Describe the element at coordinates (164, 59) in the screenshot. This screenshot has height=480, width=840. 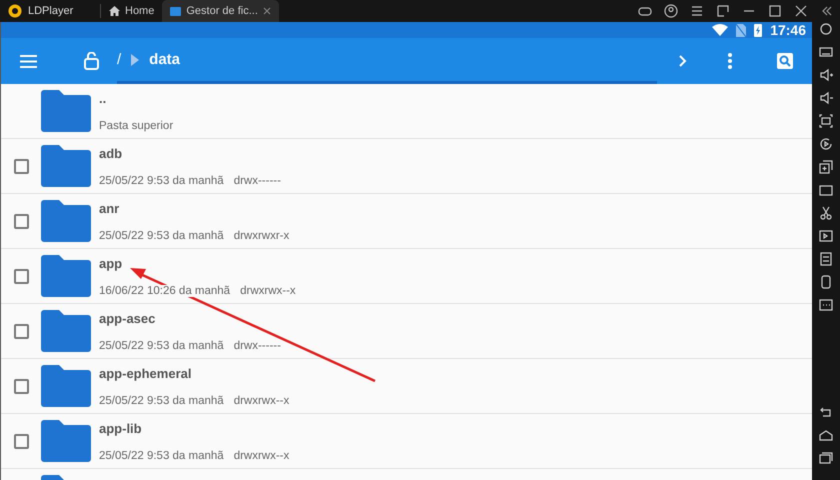
I see `path-segment: data` at that location.